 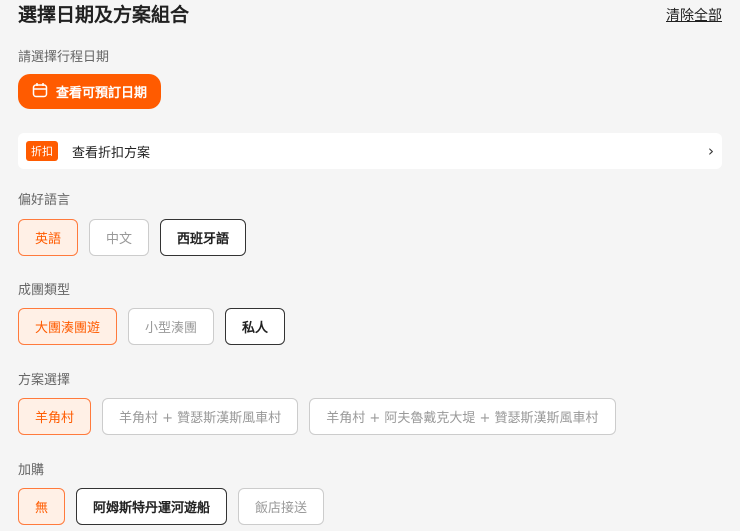 What do you see at coordinates (40, 92) in the screenshot?
I see `calendar-icon` at bounding box center [40, 92].